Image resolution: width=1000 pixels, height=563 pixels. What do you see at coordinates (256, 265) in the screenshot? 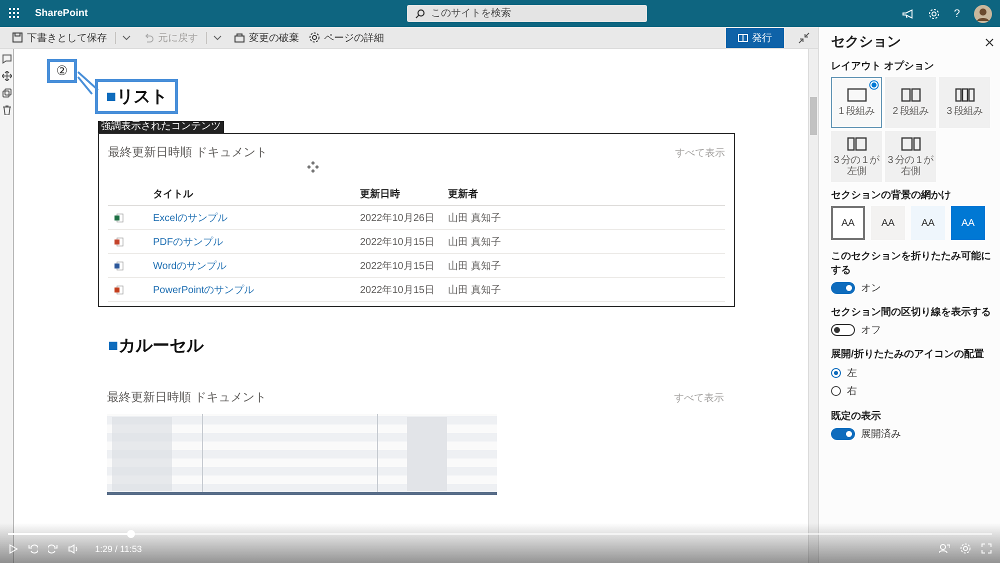
I see `file-link: Wordのサンプル` at bounding box center [256, 265].